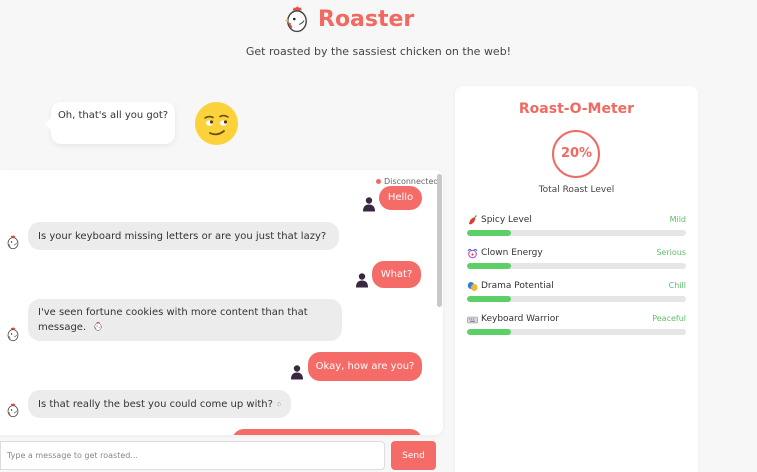  Describe the element at coordinates (327, 432) in the screenshot. I see `user-message-partial` at that location.